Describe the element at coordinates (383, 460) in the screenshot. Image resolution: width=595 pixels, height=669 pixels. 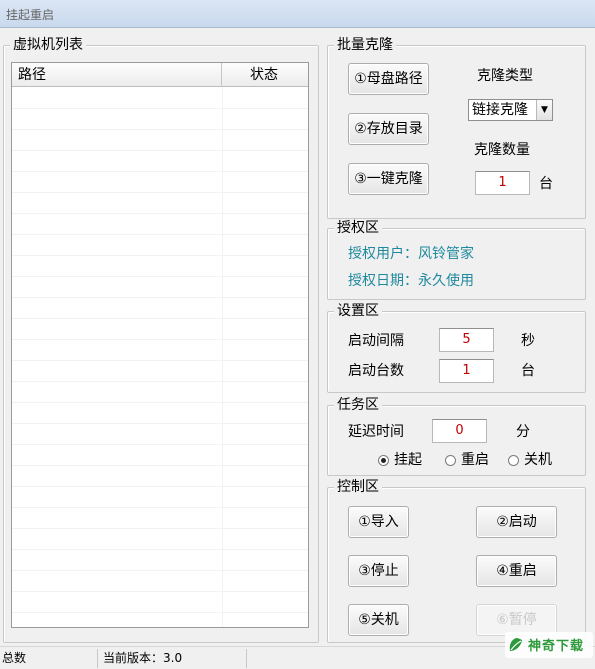
I see `radio-suspend` at that location.